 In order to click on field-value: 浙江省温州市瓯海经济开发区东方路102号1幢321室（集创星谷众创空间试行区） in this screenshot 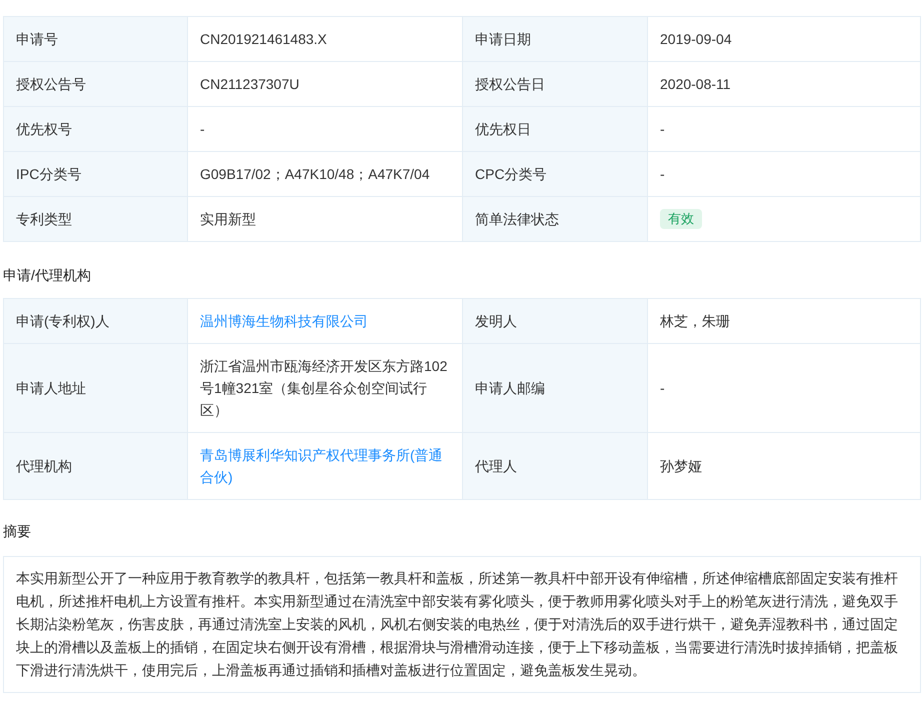, I will do `click(324, 388)`.